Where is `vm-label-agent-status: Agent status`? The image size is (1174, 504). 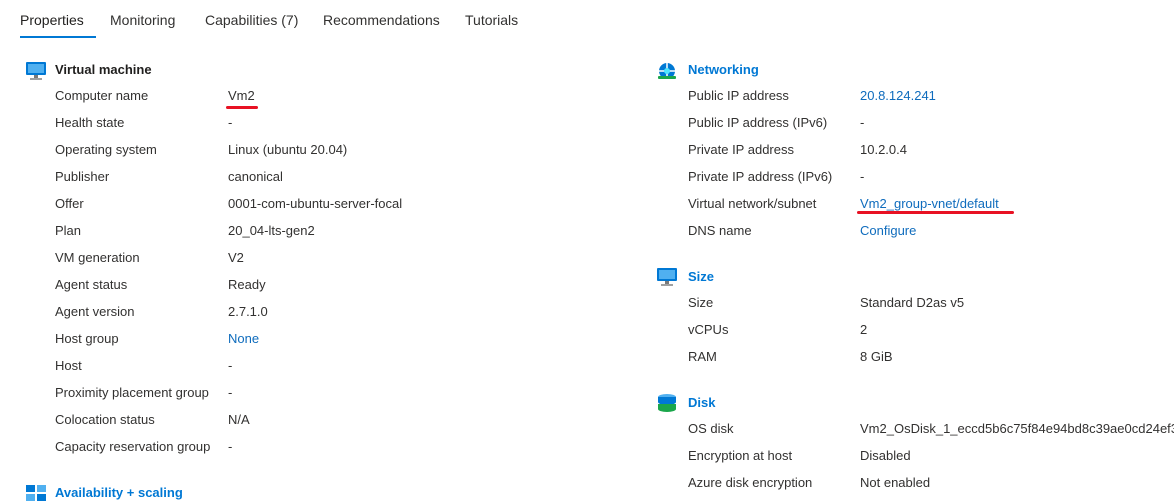
vm-label-agent-status: Agent status is located at coordinates (91, 284).